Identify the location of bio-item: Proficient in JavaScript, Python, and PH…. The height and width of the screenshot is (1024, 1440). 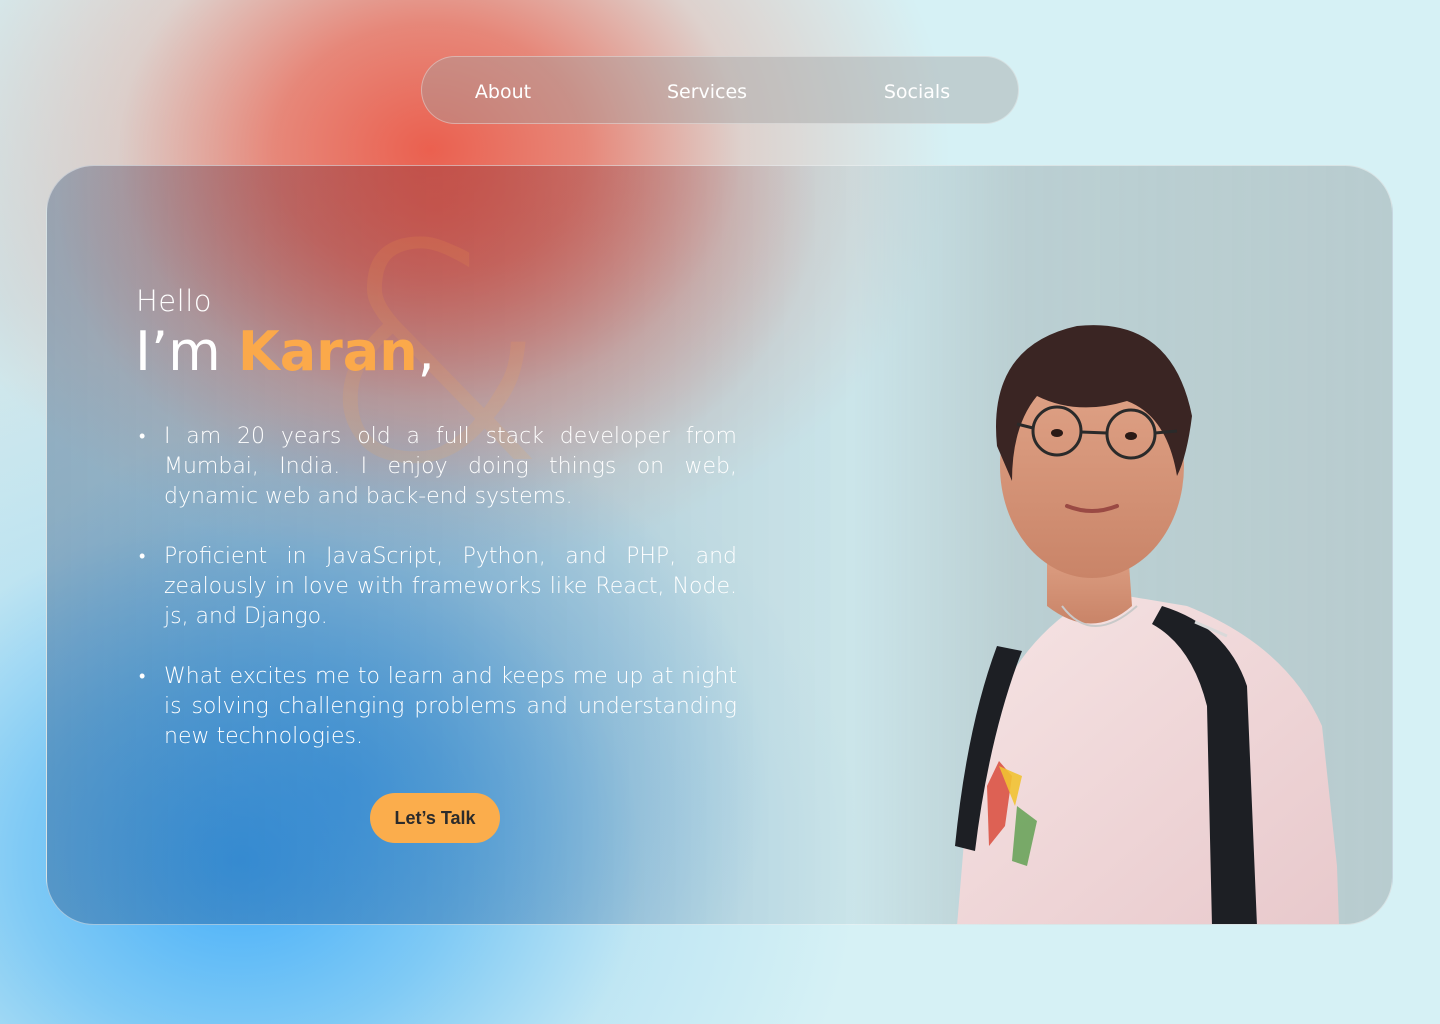
(437, 587).